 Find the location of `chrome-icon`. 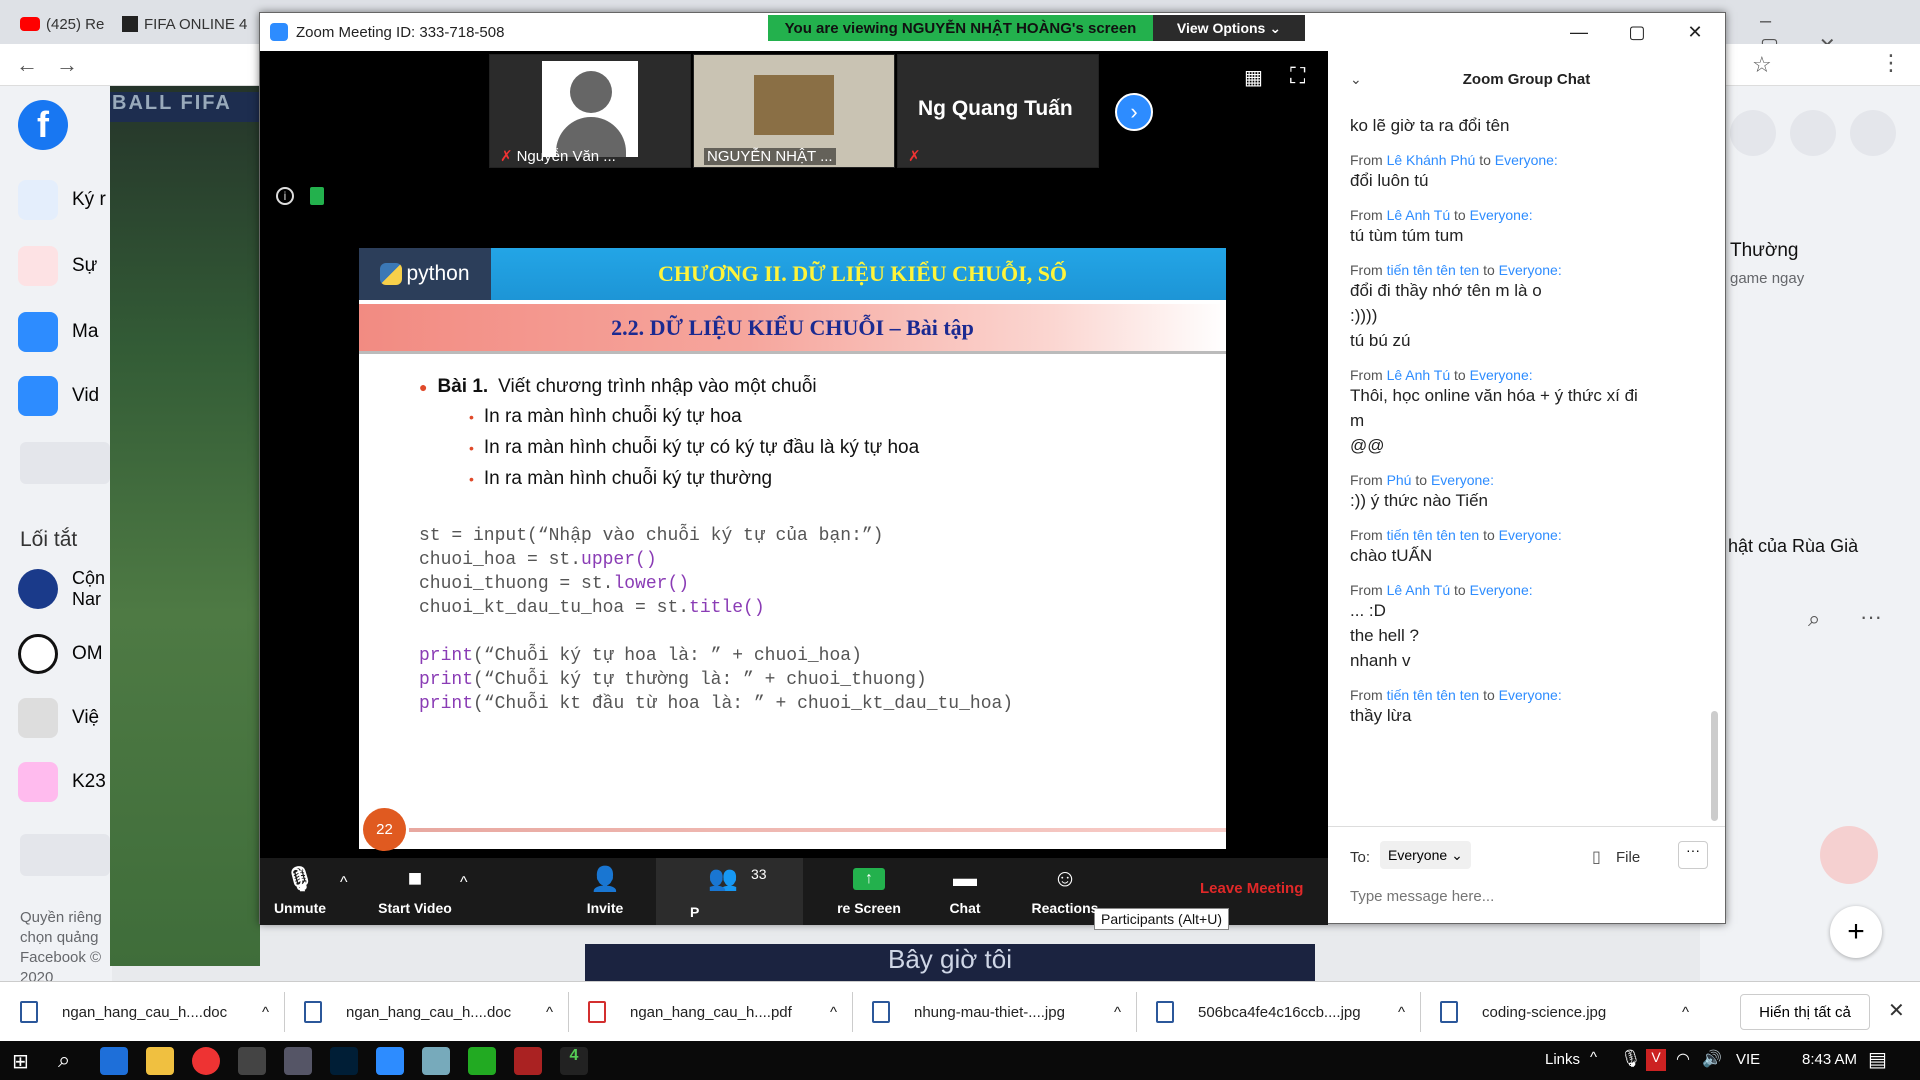

chrome-icon is located at coordinates (206, 1061).